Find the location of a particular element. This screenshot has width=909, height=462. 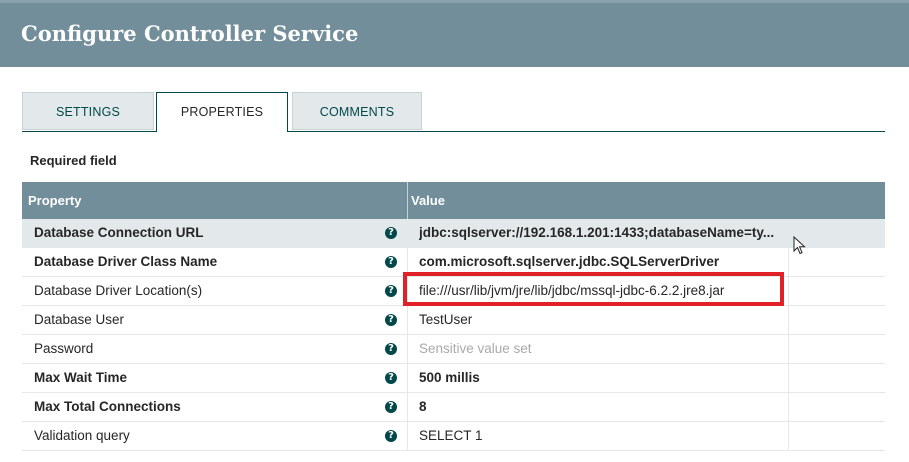

tab-bar: SETTINGS PROPERTIES COMMENTS is located at coordinates (453, 112).